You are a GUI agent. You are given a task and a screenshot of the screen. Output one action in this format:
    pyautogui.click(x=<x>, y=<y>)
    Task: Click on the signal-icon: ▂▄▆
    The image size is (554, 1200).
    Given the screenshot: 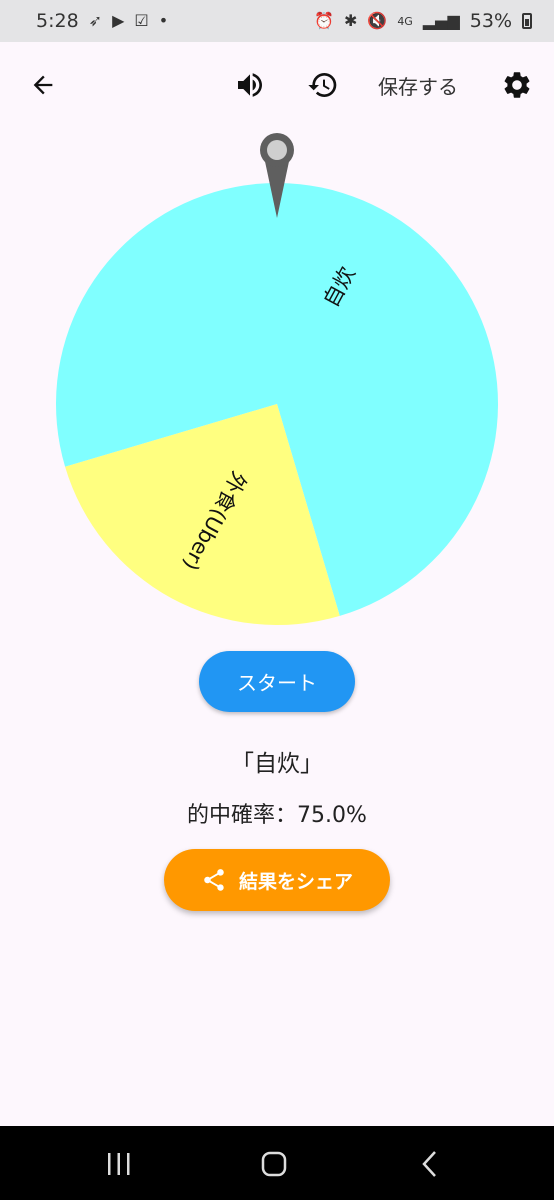 What is the action you would take?
    pyautogui.click(x=441, y=20)
    